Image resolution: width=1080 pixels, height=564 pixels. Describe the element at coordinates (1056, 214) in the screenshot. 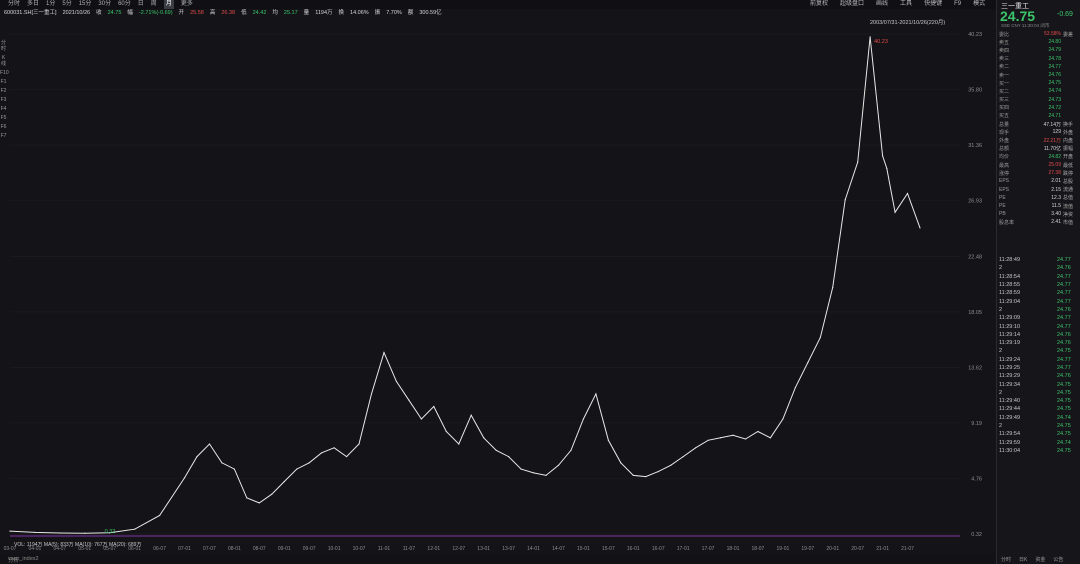

I see `orderbook-value: 3.40` at that location.